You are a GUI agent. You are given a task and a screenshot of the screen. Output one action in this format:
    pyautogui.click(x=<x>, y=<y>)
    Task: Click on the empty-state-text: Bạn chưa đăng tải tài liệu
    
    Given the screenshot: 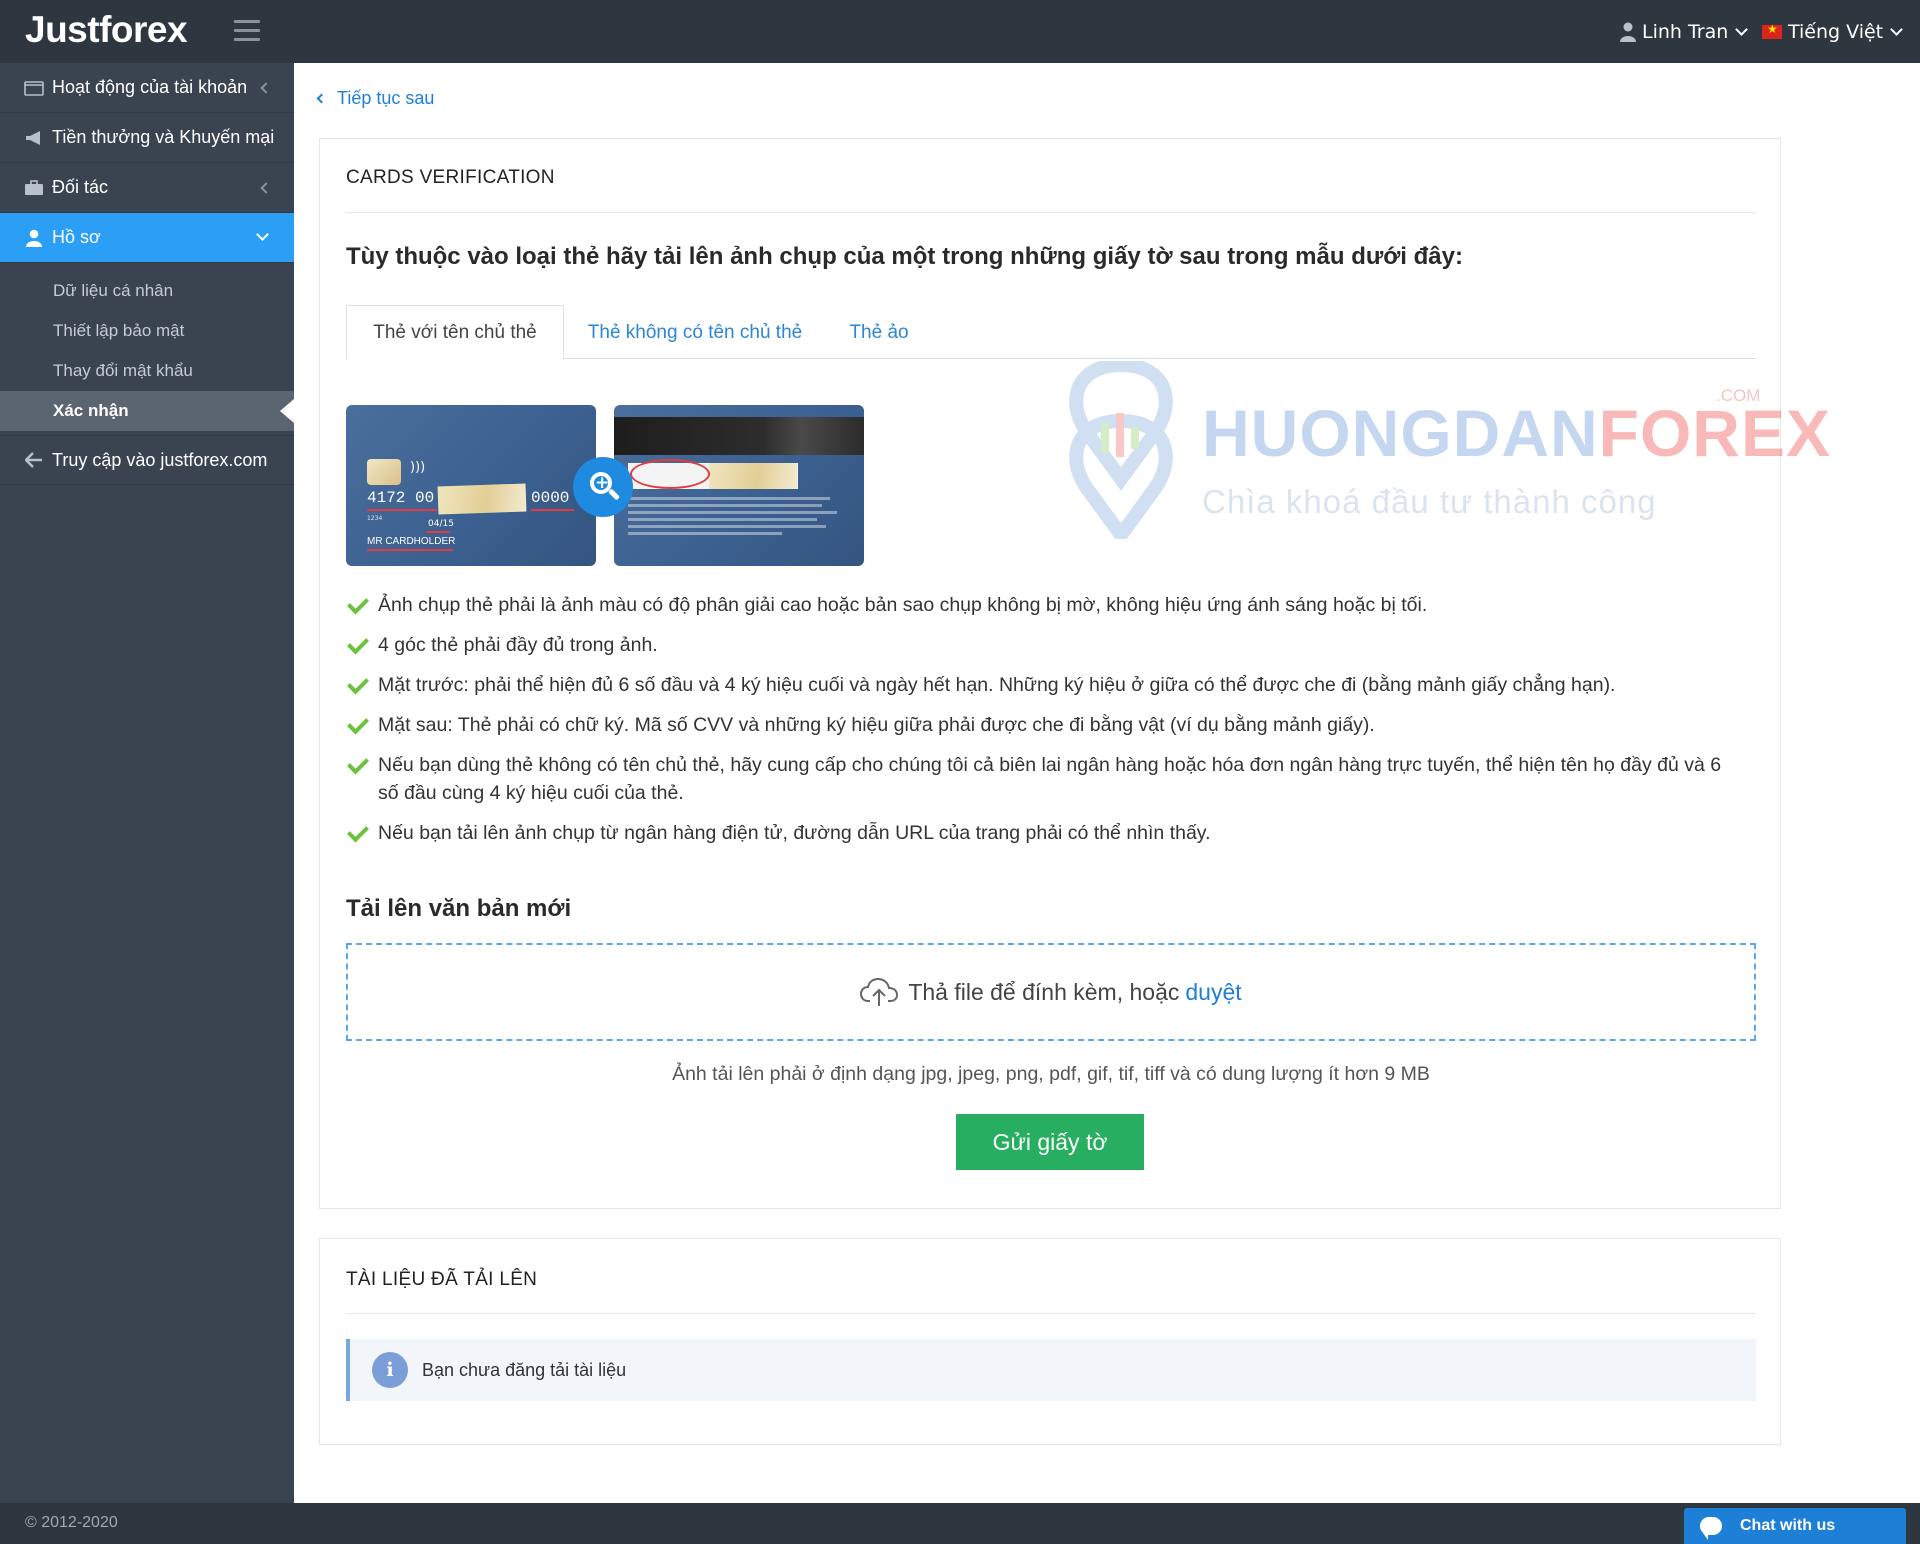 What is the action you would take?
    pyautogui.click(x=524, y=1369)
    